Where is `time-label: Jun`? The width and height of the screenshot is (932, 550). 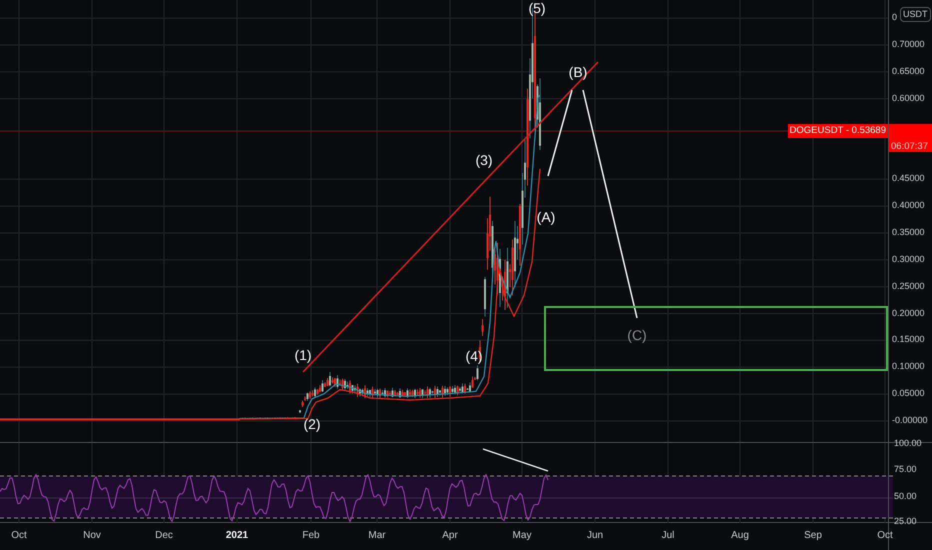 time-label: Jun is located at coordinates (595, 536).